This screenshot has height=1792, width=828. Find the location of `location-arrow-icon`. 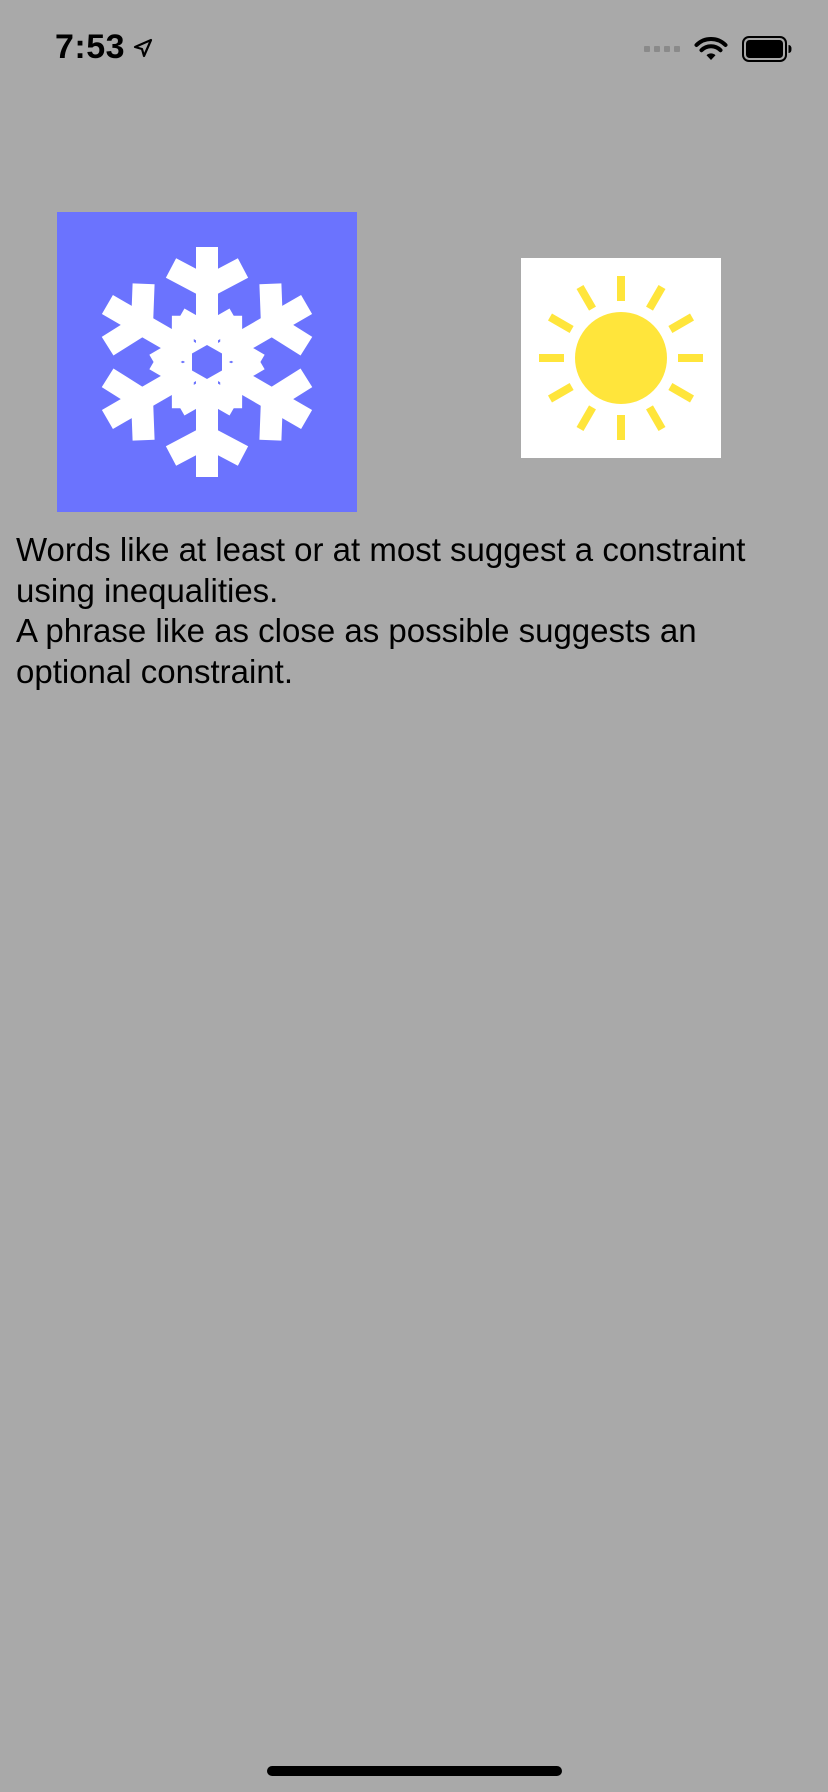

location-arrow-icon is located at coordinates (143, 47).